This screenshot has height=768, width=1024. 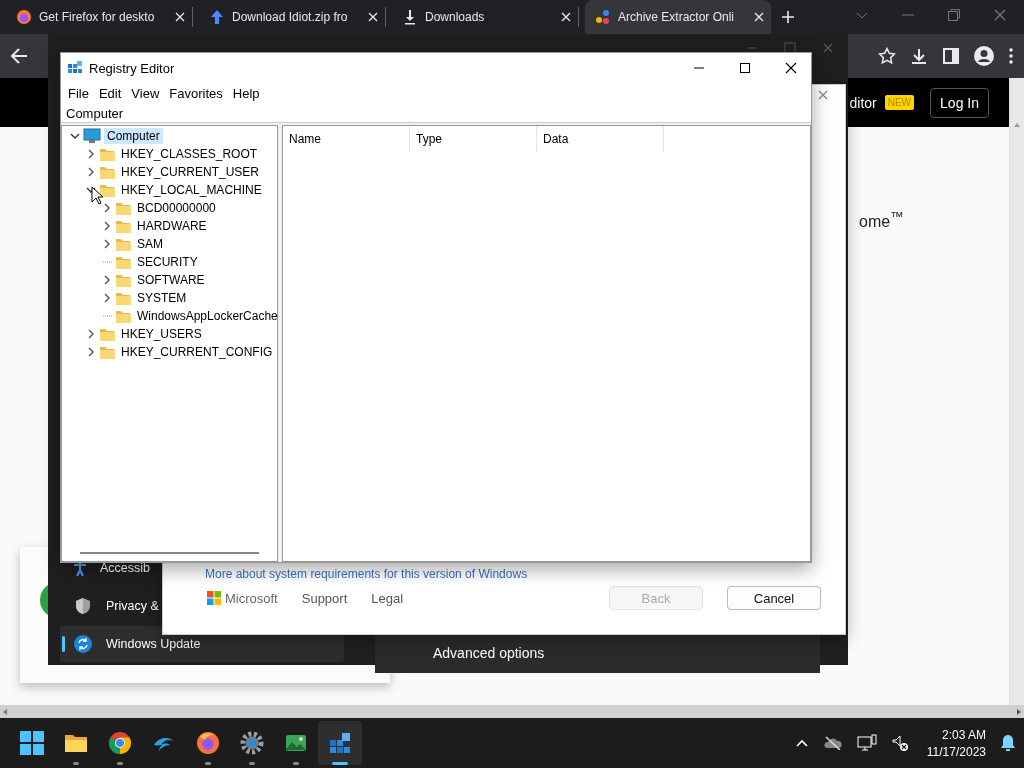 What do you see at coordinates (881, 220) in the screenshot?
I see `heading-text: ome$^{™}$` at bounding box center [881, 220].